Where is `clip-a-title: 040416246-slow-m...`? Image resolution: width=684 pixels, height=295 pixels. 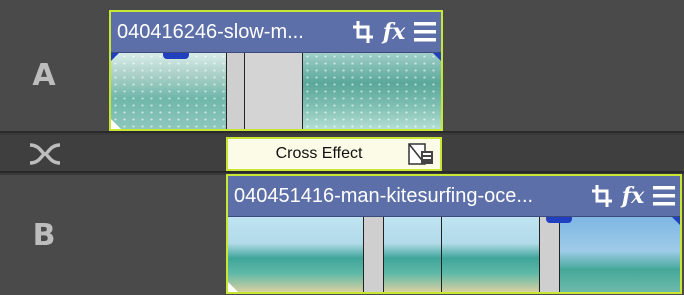
clip-a-title: 040416246-slow-m... is located at coordinates (210, 31).